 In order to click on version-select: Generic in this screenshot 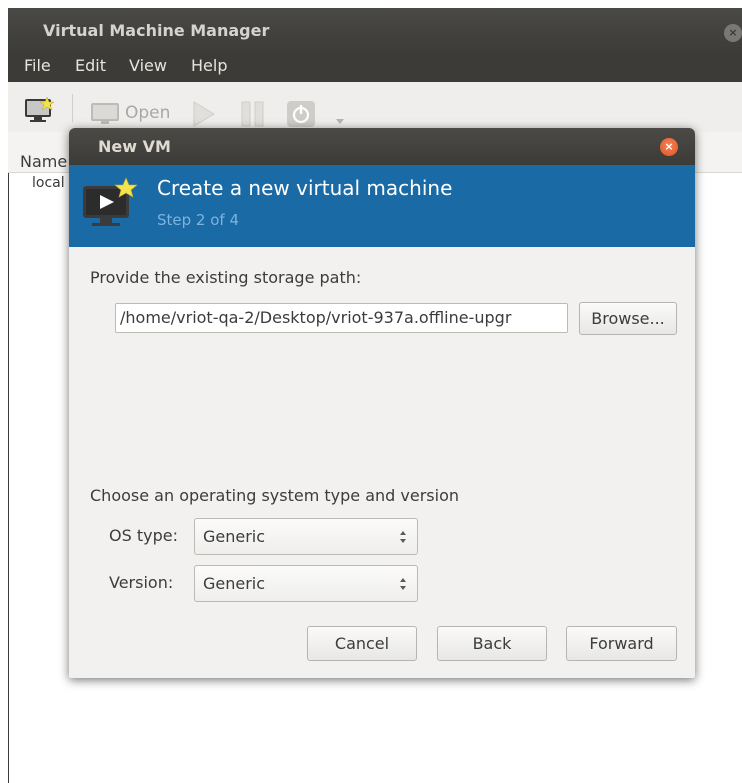, I will do `click(306, 583)`.